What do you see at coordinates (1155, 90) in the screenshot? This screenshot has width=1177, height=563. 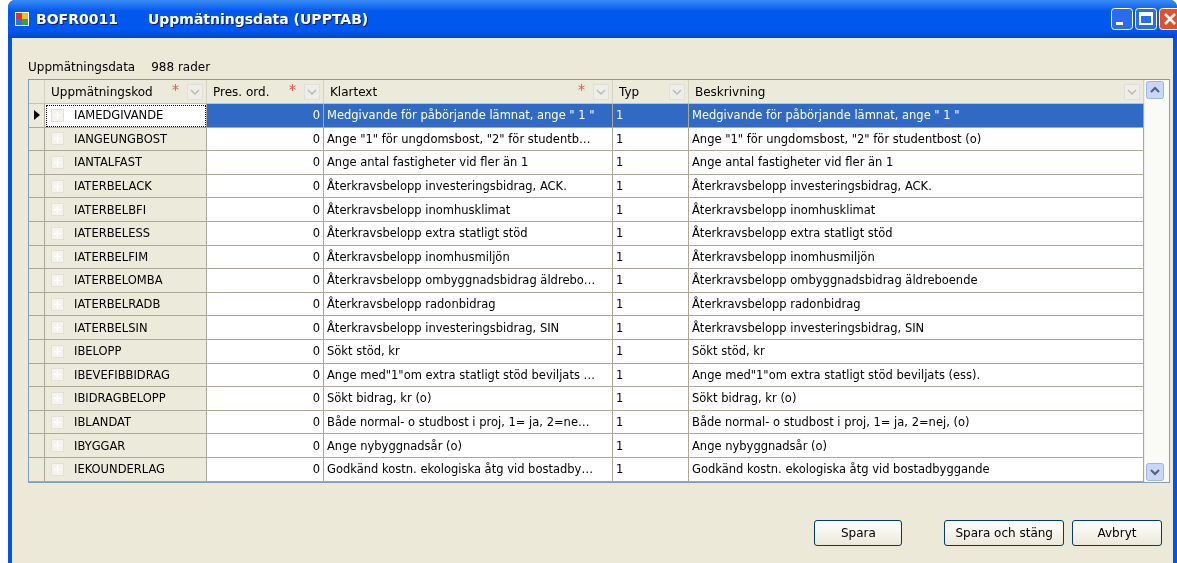 I see `scroll-up-icon` at bounding box center [1155, 90].